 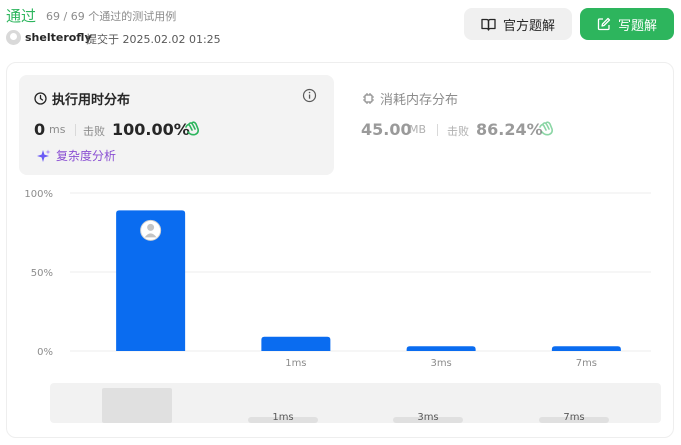 I want to click on avatar-head, so click(x=151, y=227).